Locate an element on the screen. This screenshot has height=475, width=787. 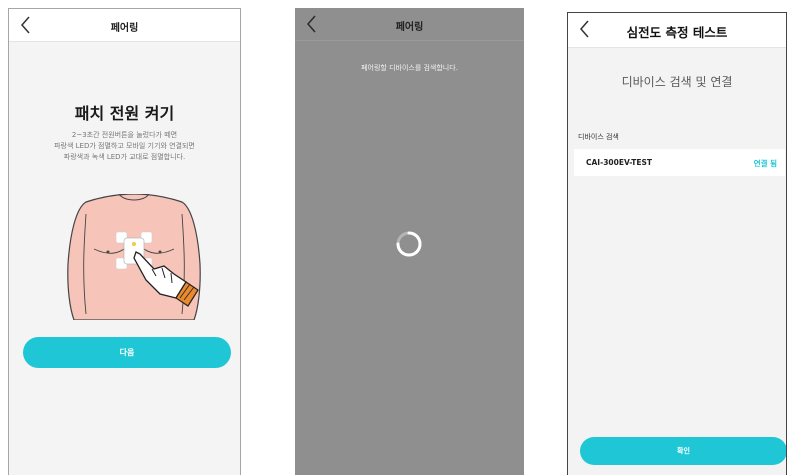
connection-heading: 디바이스 검색 및 연결 is located at coordinates (677, 82).